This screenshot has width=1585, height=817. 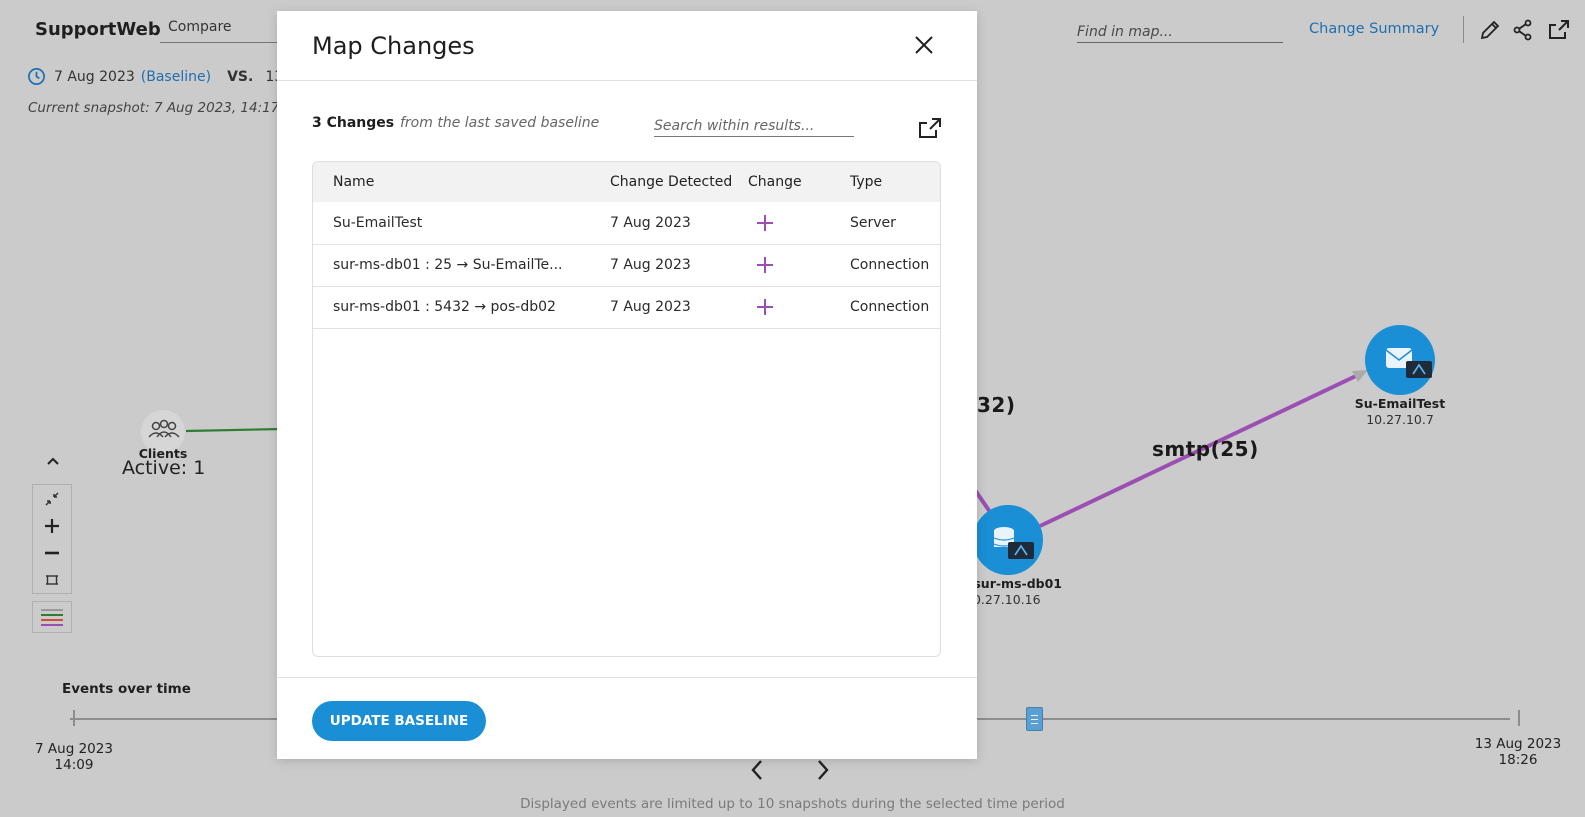 I want to click on row-name: Su-EmailTest, so click(x=378, y=222).